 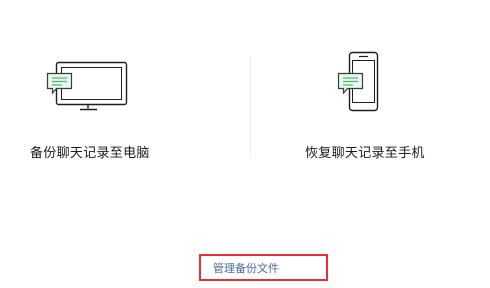 I want to click on phone-chat-icon, so click(x=358, y=82).